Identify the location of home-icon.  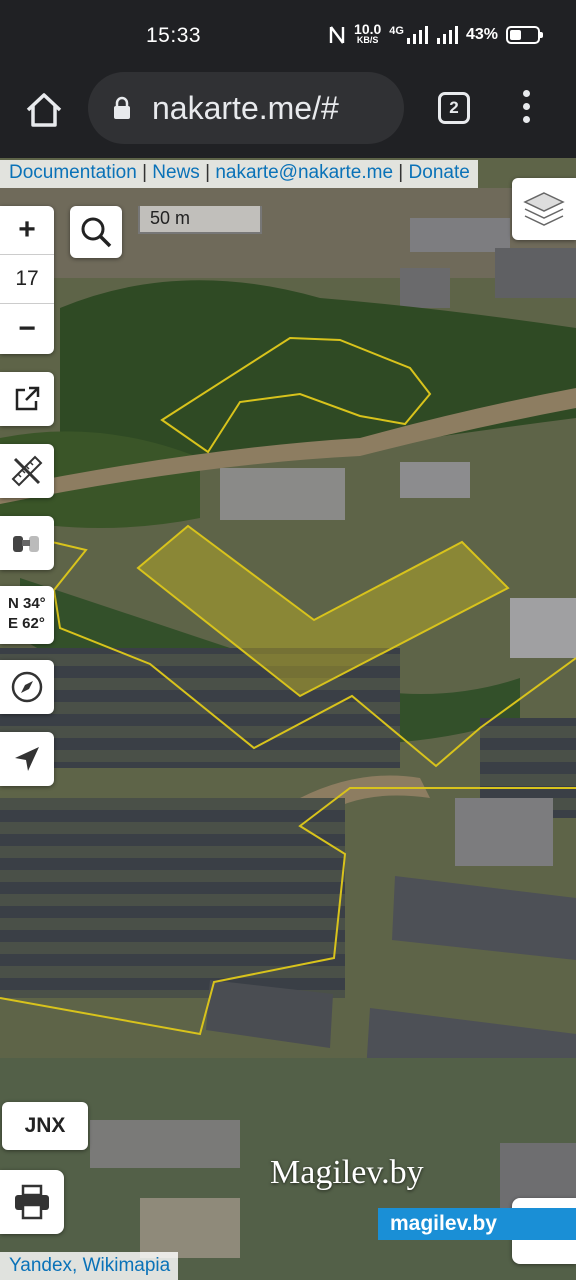
(44, 110).